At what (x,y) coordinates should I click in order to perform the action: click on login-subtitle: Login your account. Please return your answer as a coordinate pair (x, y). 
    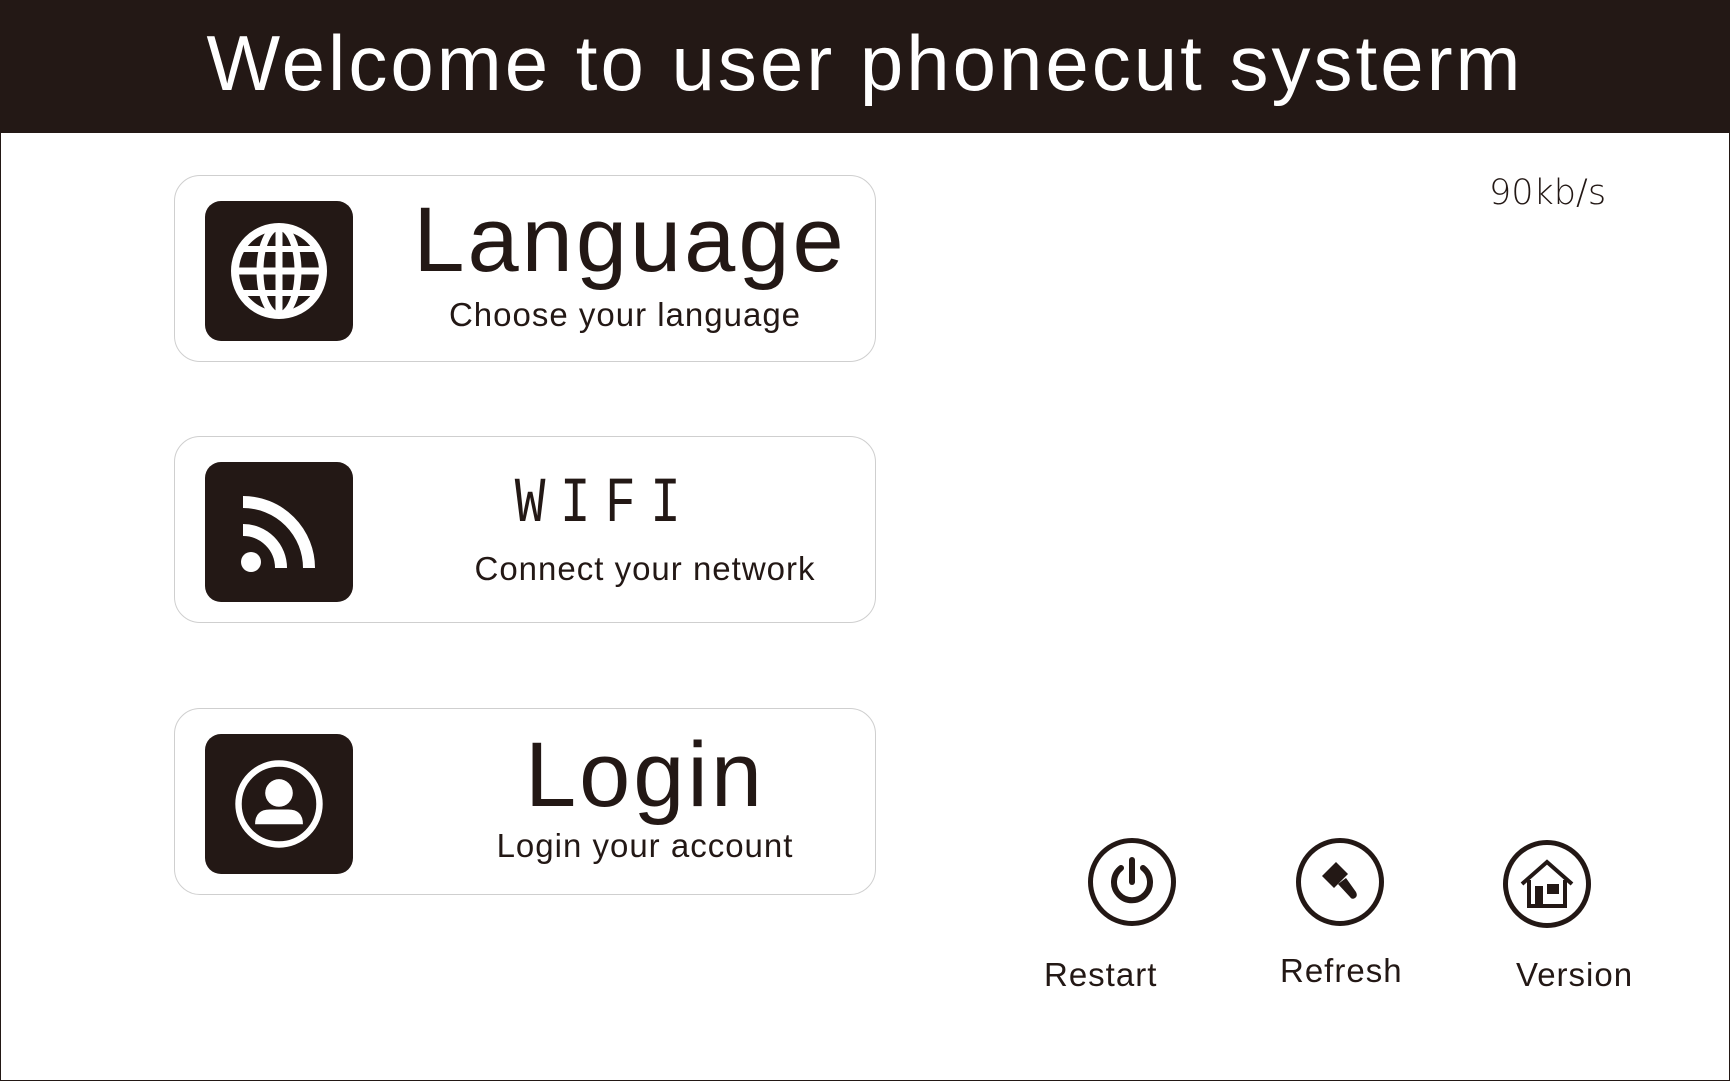
    Looking at the image, I should click on (645, 845).